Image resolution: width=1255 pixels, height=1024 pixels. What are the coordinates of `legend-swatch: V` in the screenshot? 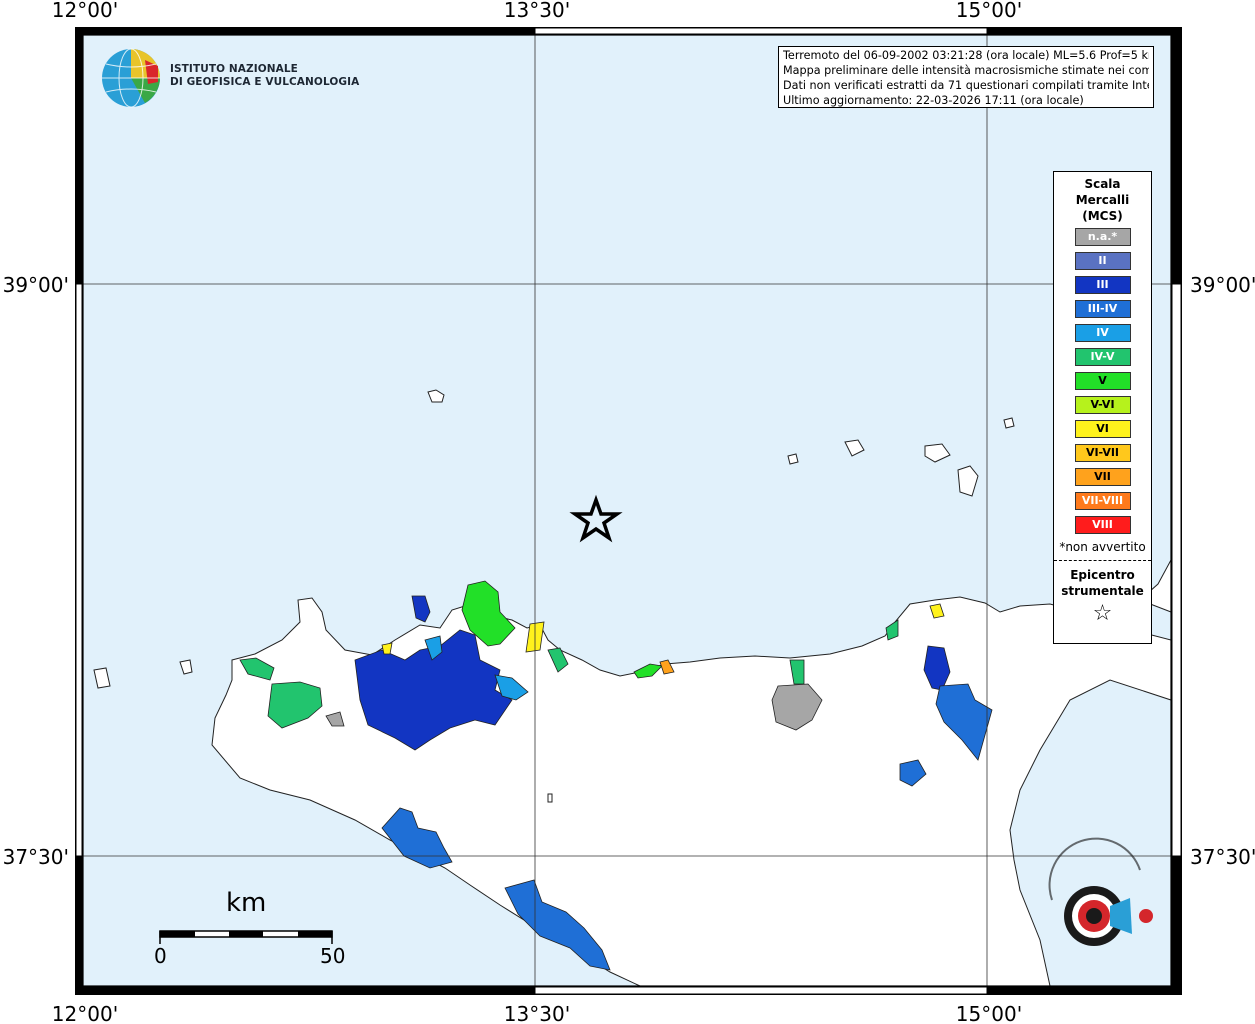 It's located at (1102, 381).